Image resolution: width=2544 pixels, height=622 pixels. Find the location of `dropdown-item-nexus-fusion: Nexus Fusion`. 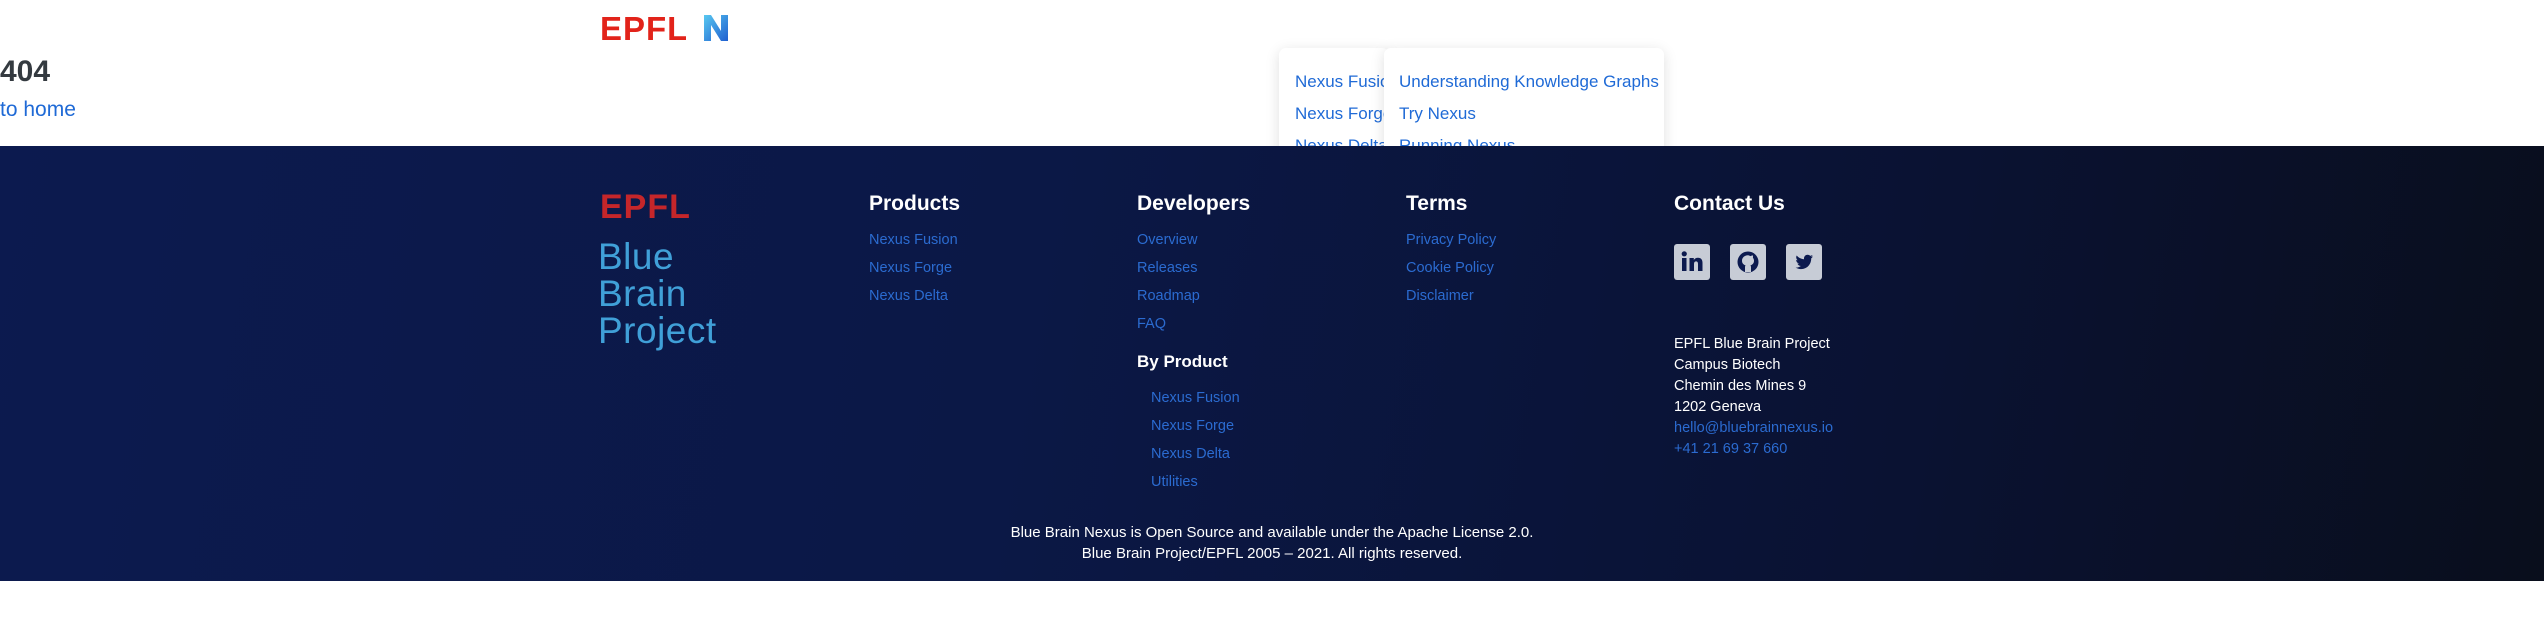

dropdown-item-nexus-fusion: Nexus Fusion is located at coordinates (1342, 82).